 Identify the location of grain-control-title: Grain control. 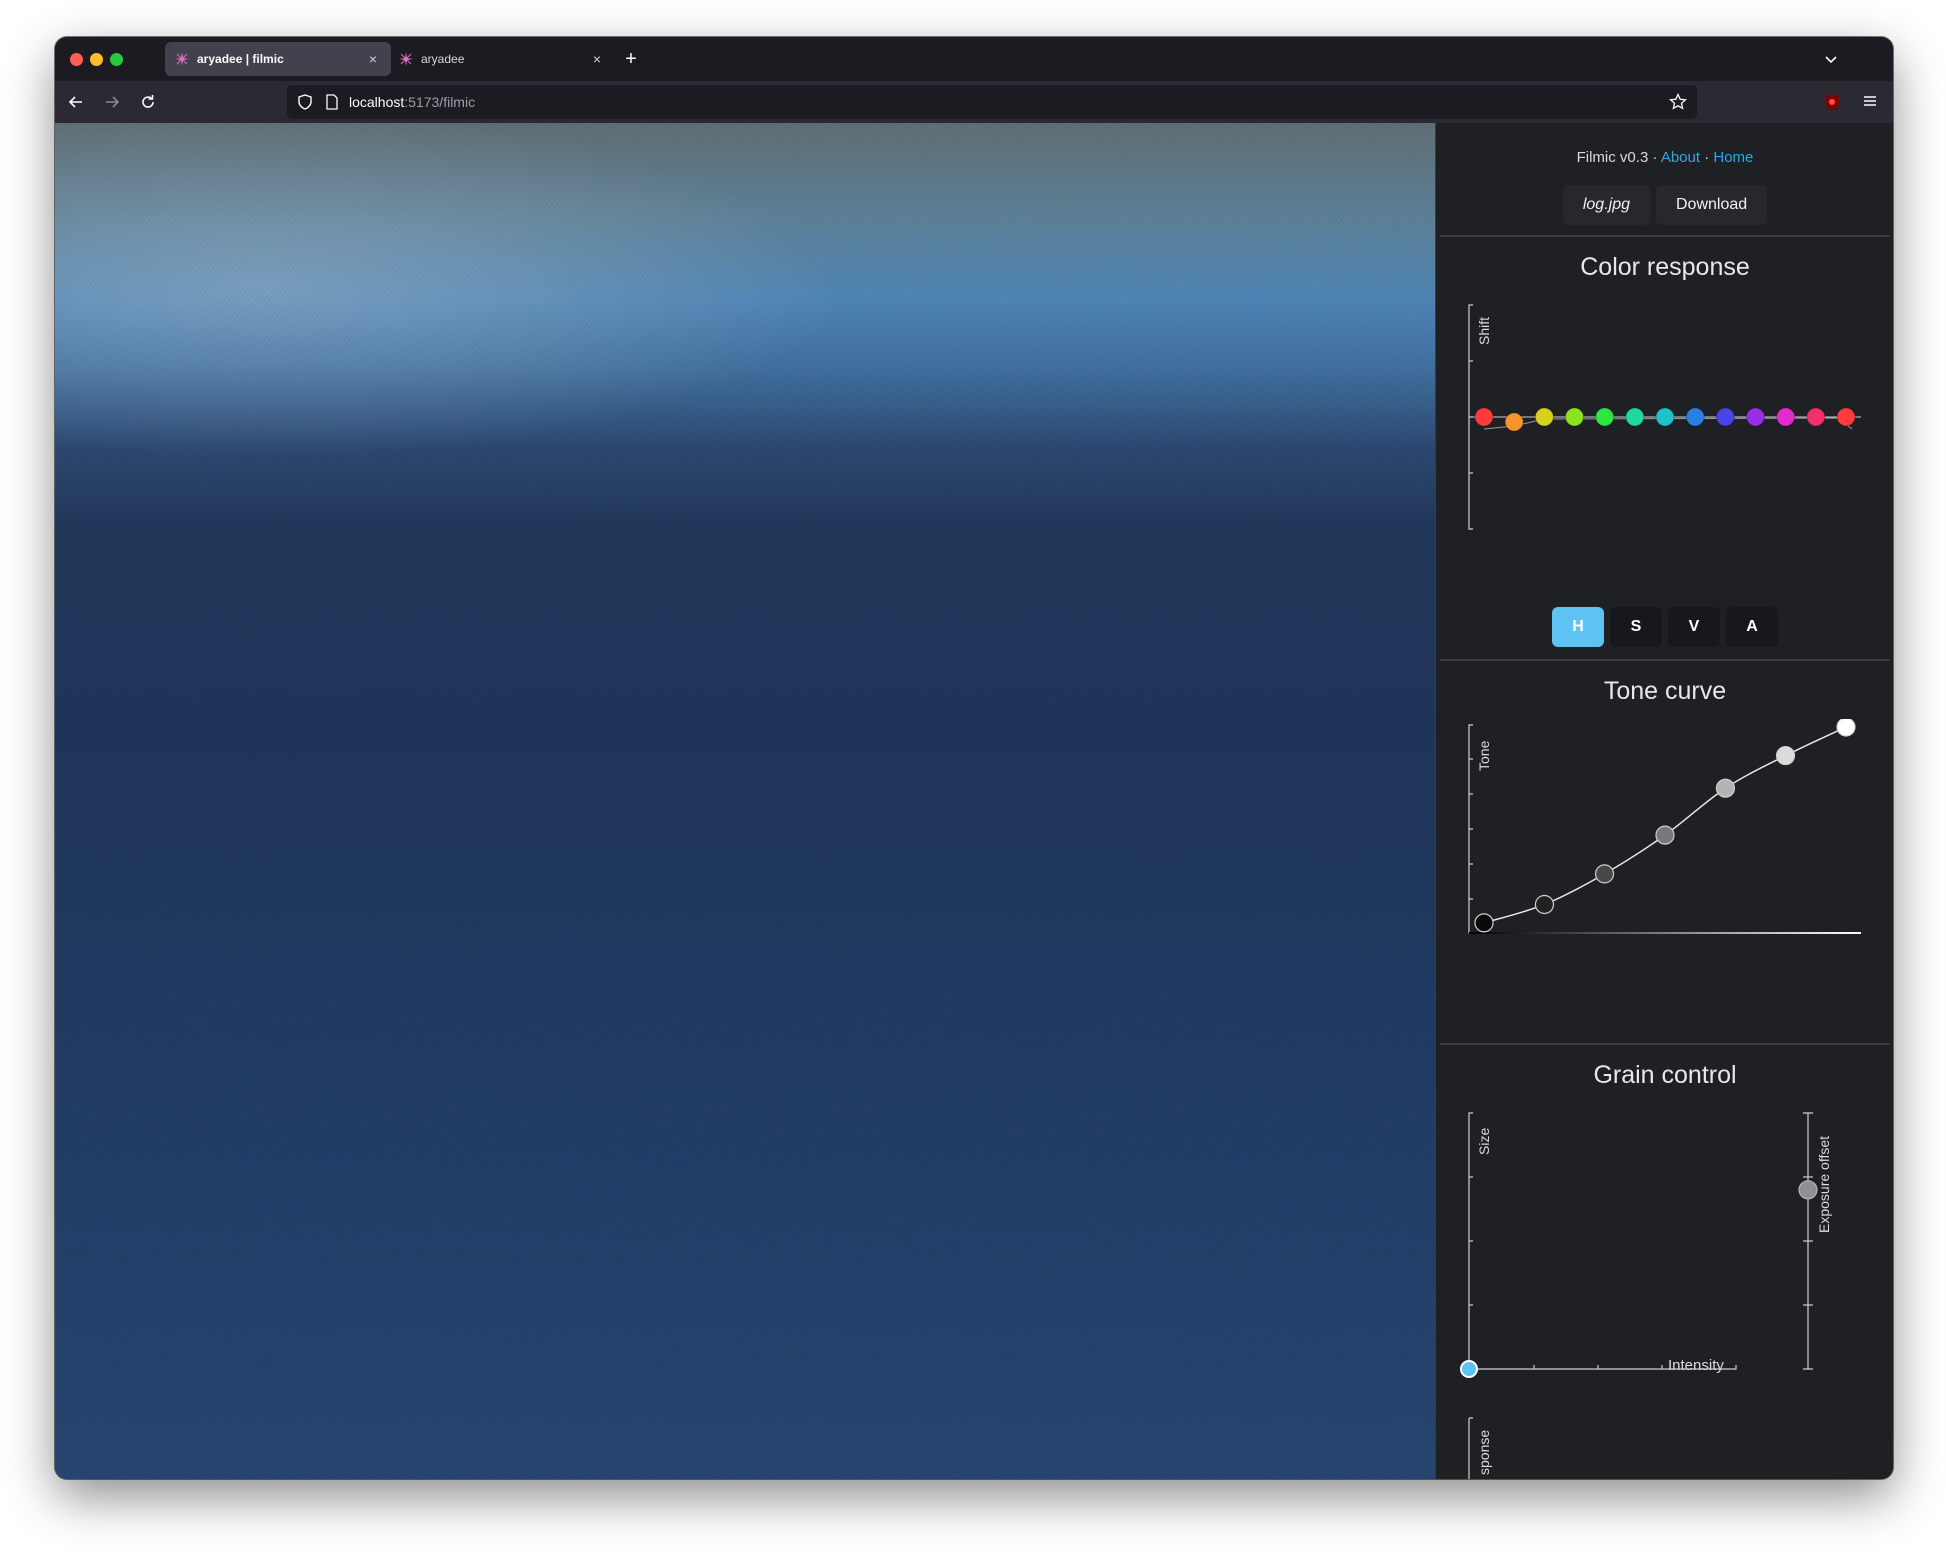
(1665, 1075).